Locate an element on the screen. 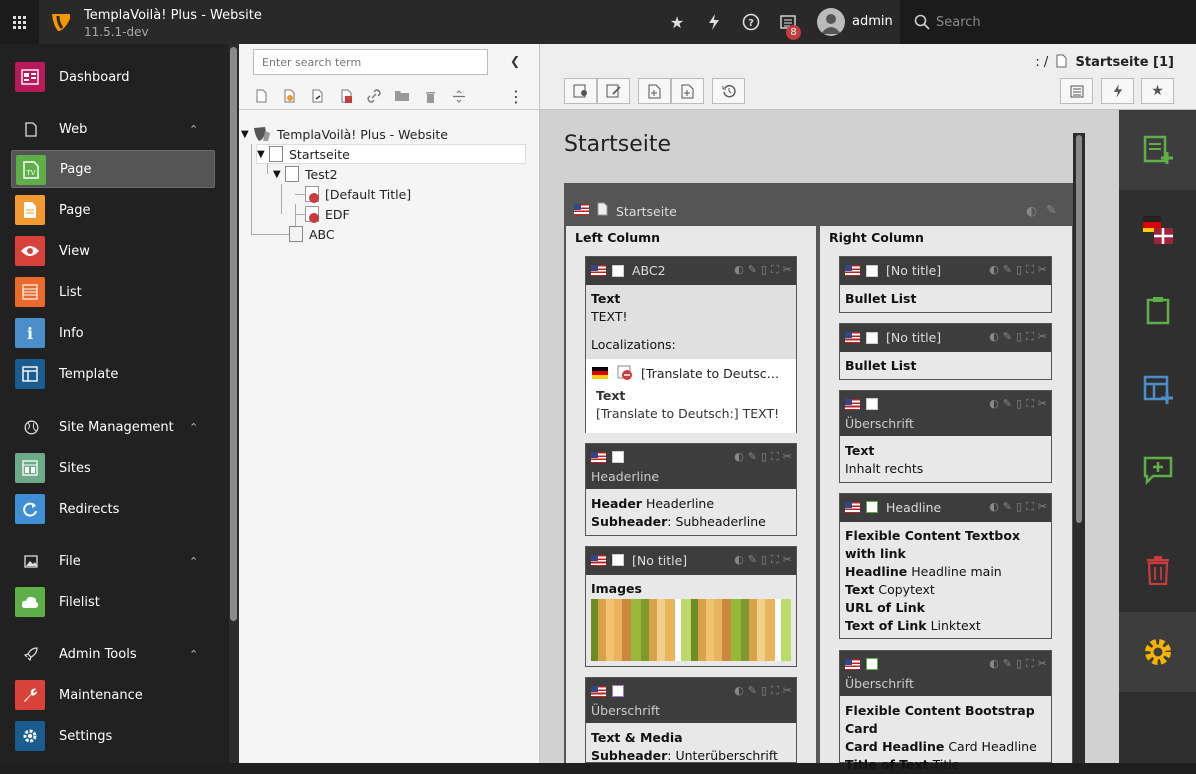  user-name: admin is located at coordinates (872, 21).